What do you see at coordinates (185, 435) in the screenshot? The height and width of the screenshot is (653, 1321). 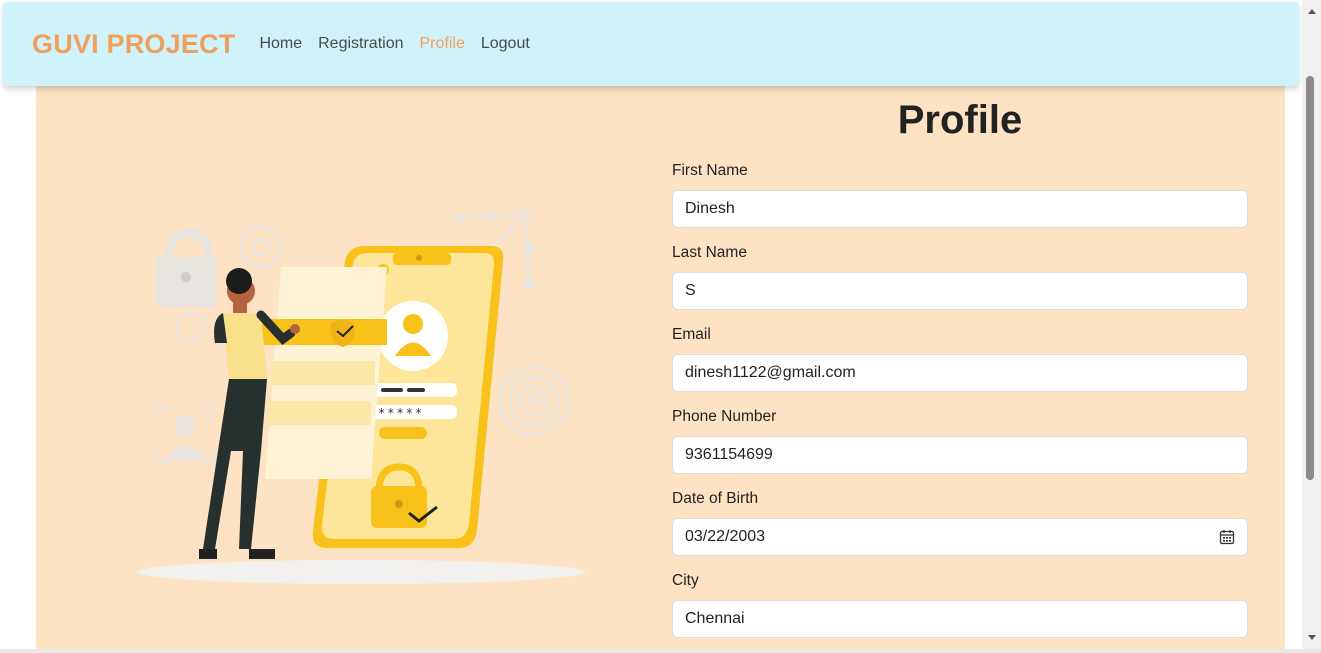 I see `user-frame-icon` at bounding box center [185, 435].